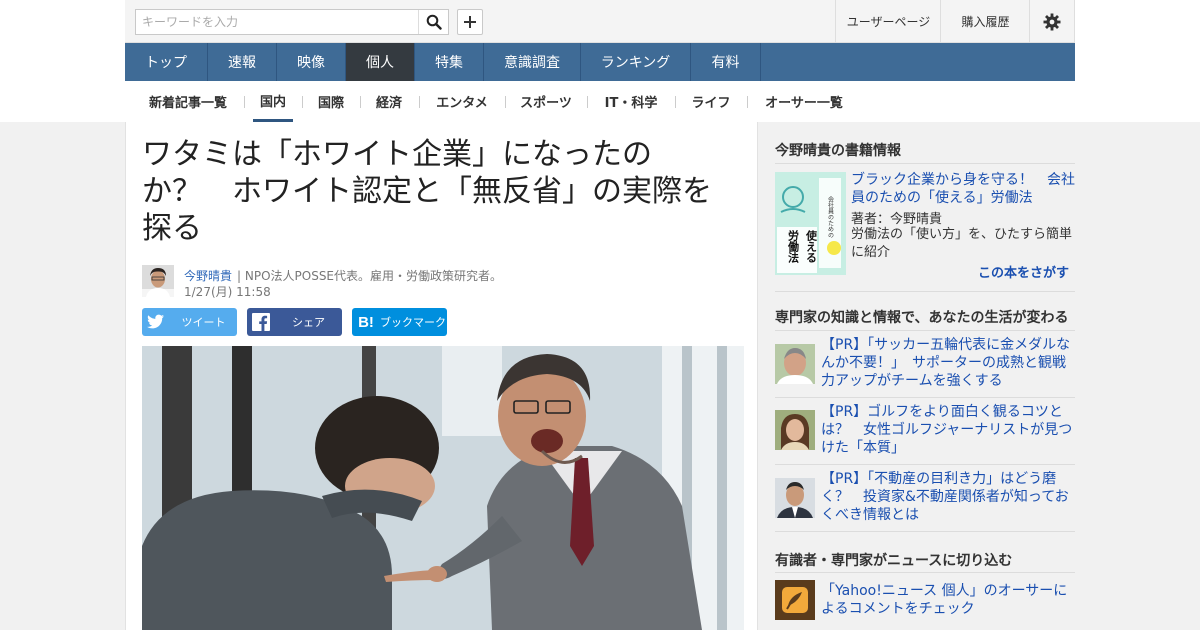  What do you see at coordinates (948, 600) in the screenshot?
I see `comment-feature-link: 「Yahoo!ニュース 個人」のオーサーによるコメントをチェック` at bounding box center [948, 600].